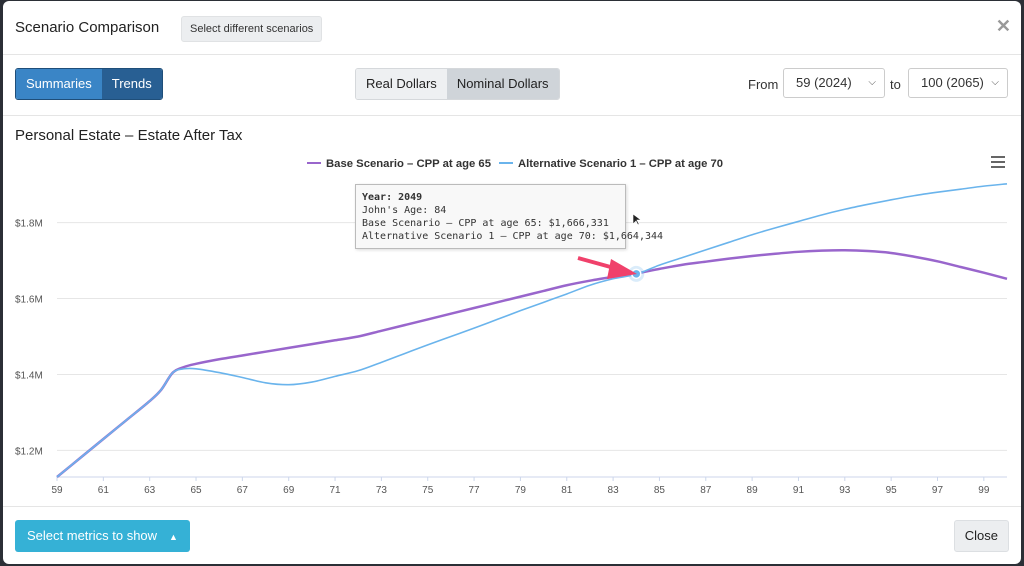 The image size is (1024, 566). What do you see at coordinates (131, 84) in the screenshot?
I see `tab-trends: Trends` at bounding box center [131, 84].